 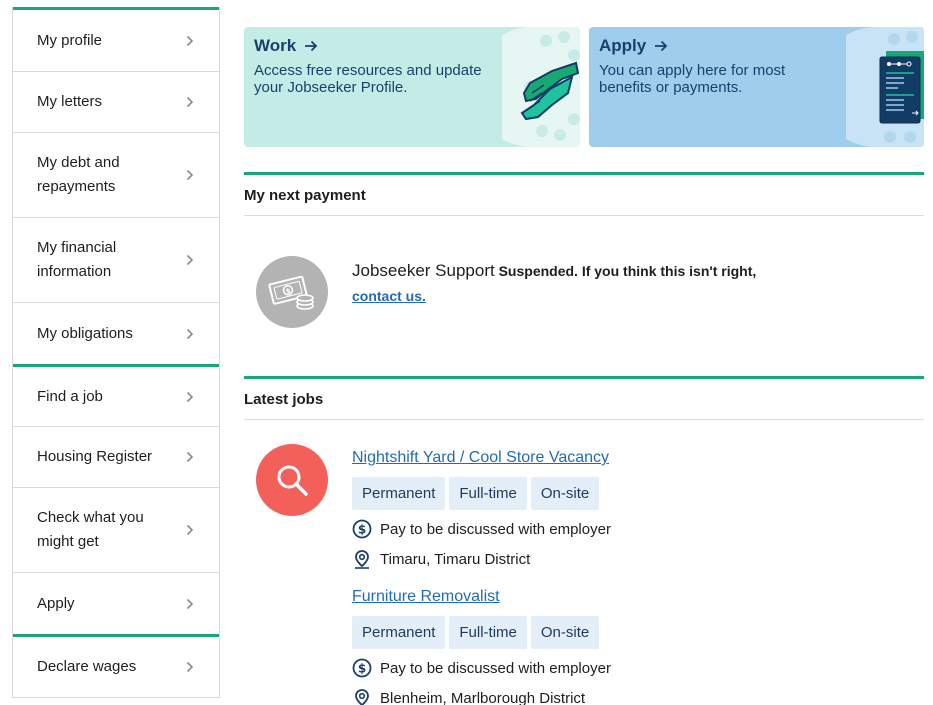 What do you see at coordinates (426, 597) in the screenshot?
I see `job-title-link: Furniture Removalist` at bounding box center [426, 597].